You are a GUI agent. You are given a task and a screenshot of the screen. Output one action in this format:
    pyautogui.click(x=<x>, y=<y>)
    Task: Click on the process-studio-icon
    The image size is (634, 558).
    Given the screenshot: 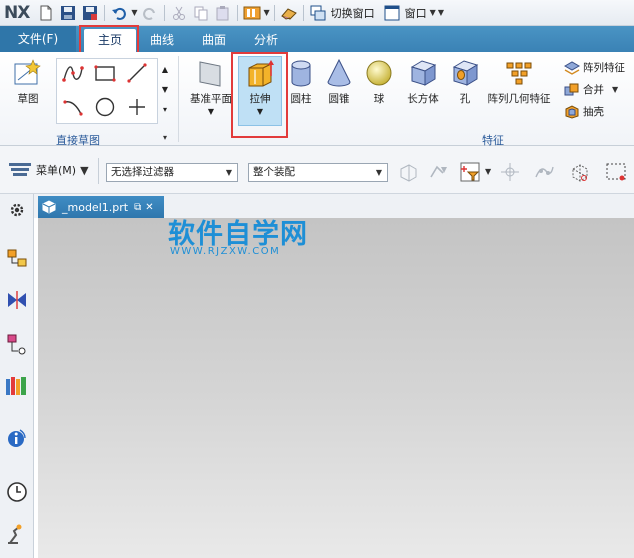 What is the action you would take?
    pyautogui.click(x=17, y=534)
    